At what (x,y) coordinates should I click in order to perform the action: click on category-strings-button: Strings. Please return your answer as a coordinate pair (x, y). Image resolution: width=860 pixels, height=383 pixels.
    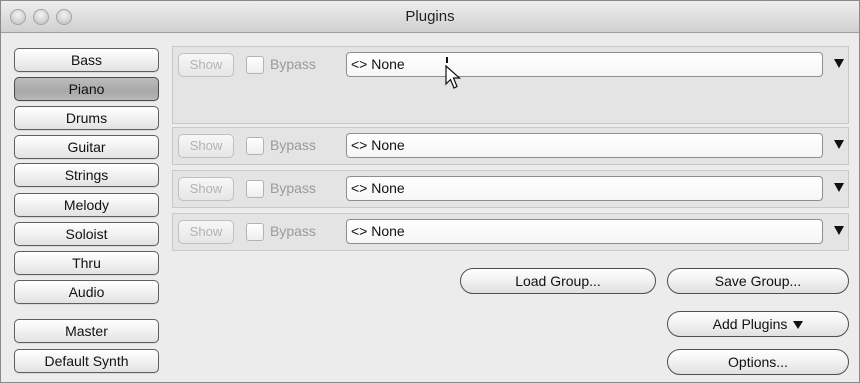
    Looking at the image, I should click on (86, 175).